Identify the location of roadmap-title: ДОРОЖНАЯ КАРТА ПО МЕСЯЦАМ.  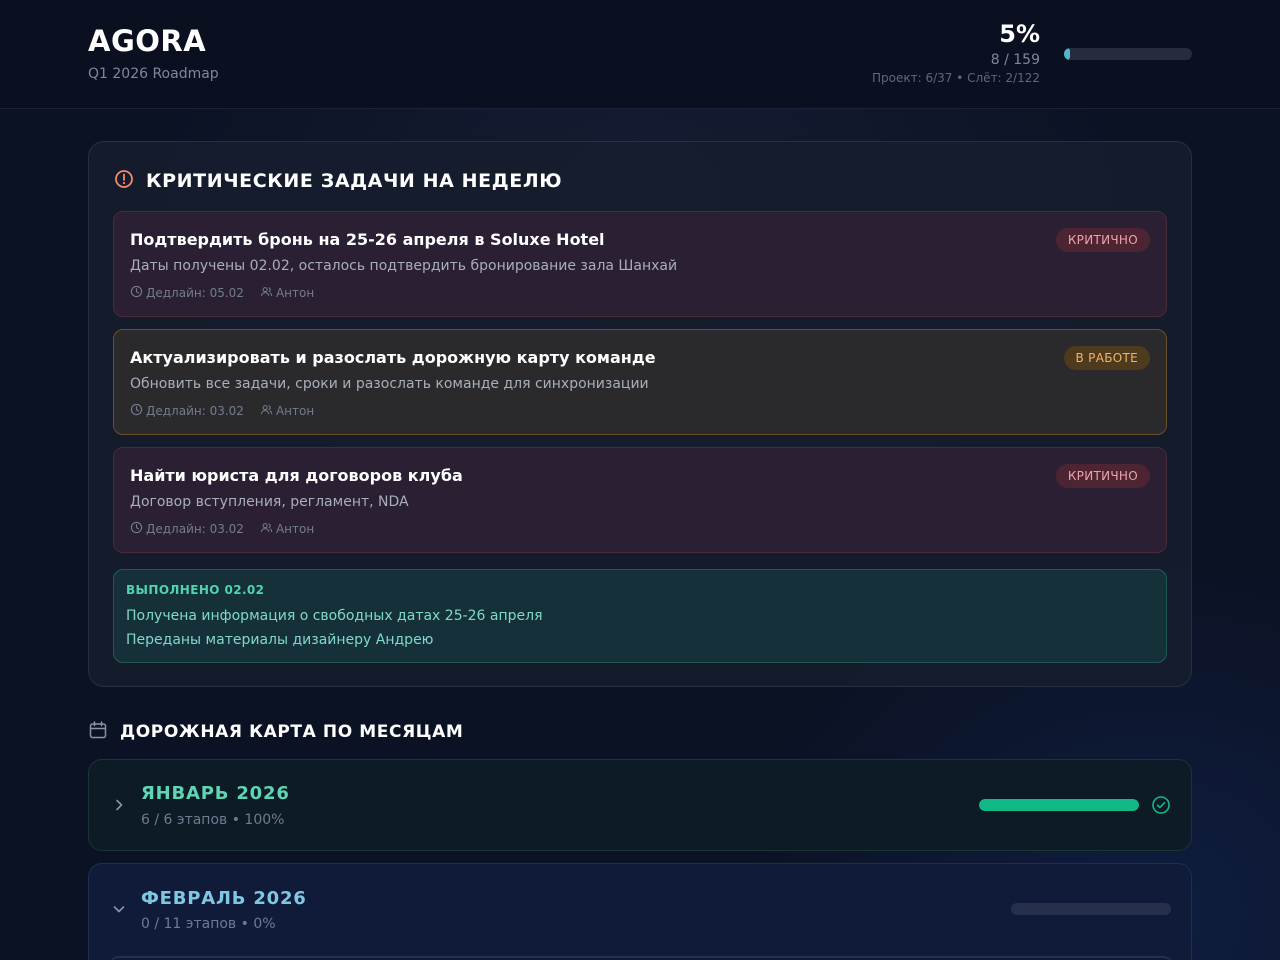
(292, 732).